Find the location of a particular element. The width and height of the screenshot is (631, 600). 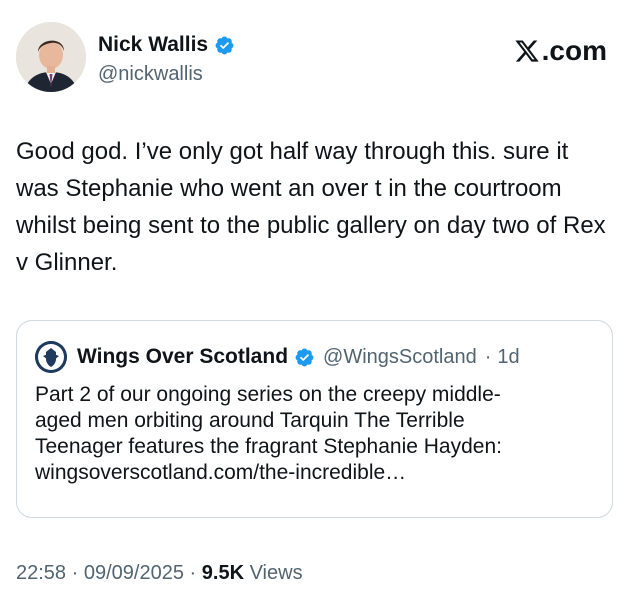

tweet-date: 09/09/2025 is located at coordinates (134, 573).